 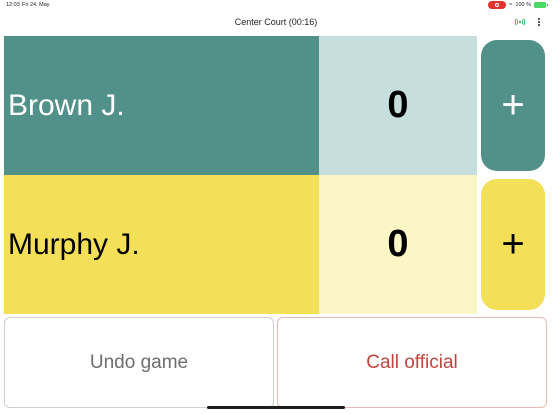 I want to click on status-indicators: ≈ 100 %, so click(x=518, y=5).